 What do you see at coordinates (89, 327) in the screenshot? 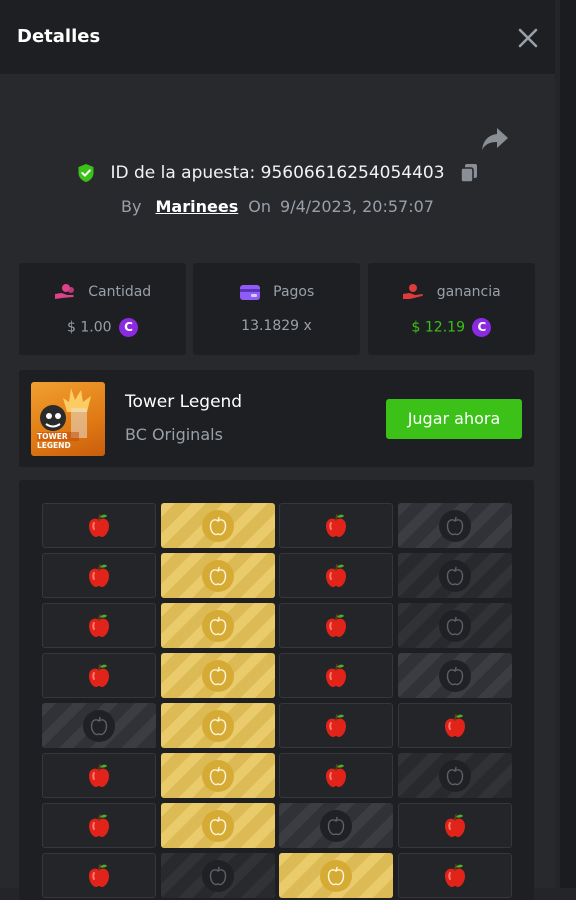
I see `stat-value-amount: $ 1.00` at bounding box center [89, 327].